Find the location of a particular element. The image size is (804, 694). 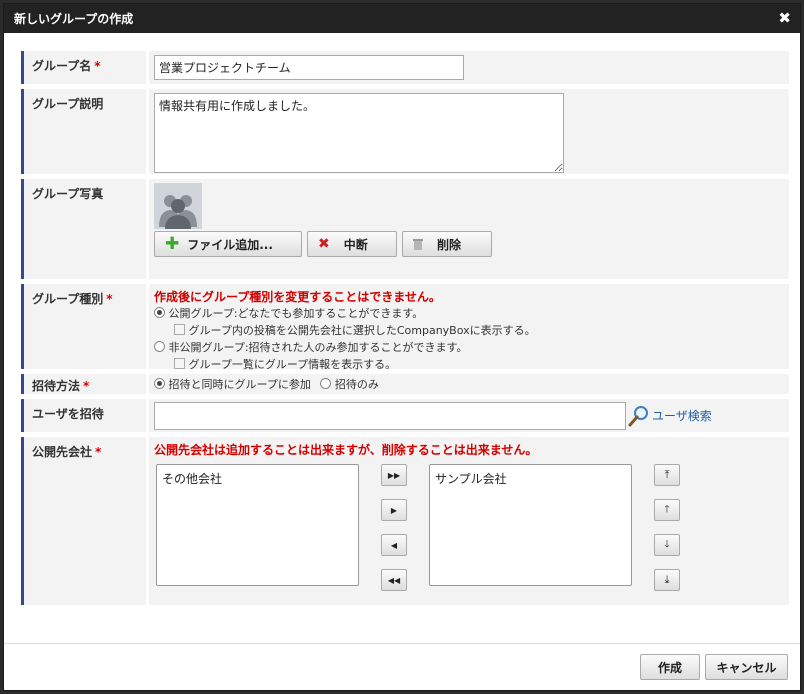

public-group-option: 公開グループ:どなたでも参加することができます。 is located at coordinates (469, 313).